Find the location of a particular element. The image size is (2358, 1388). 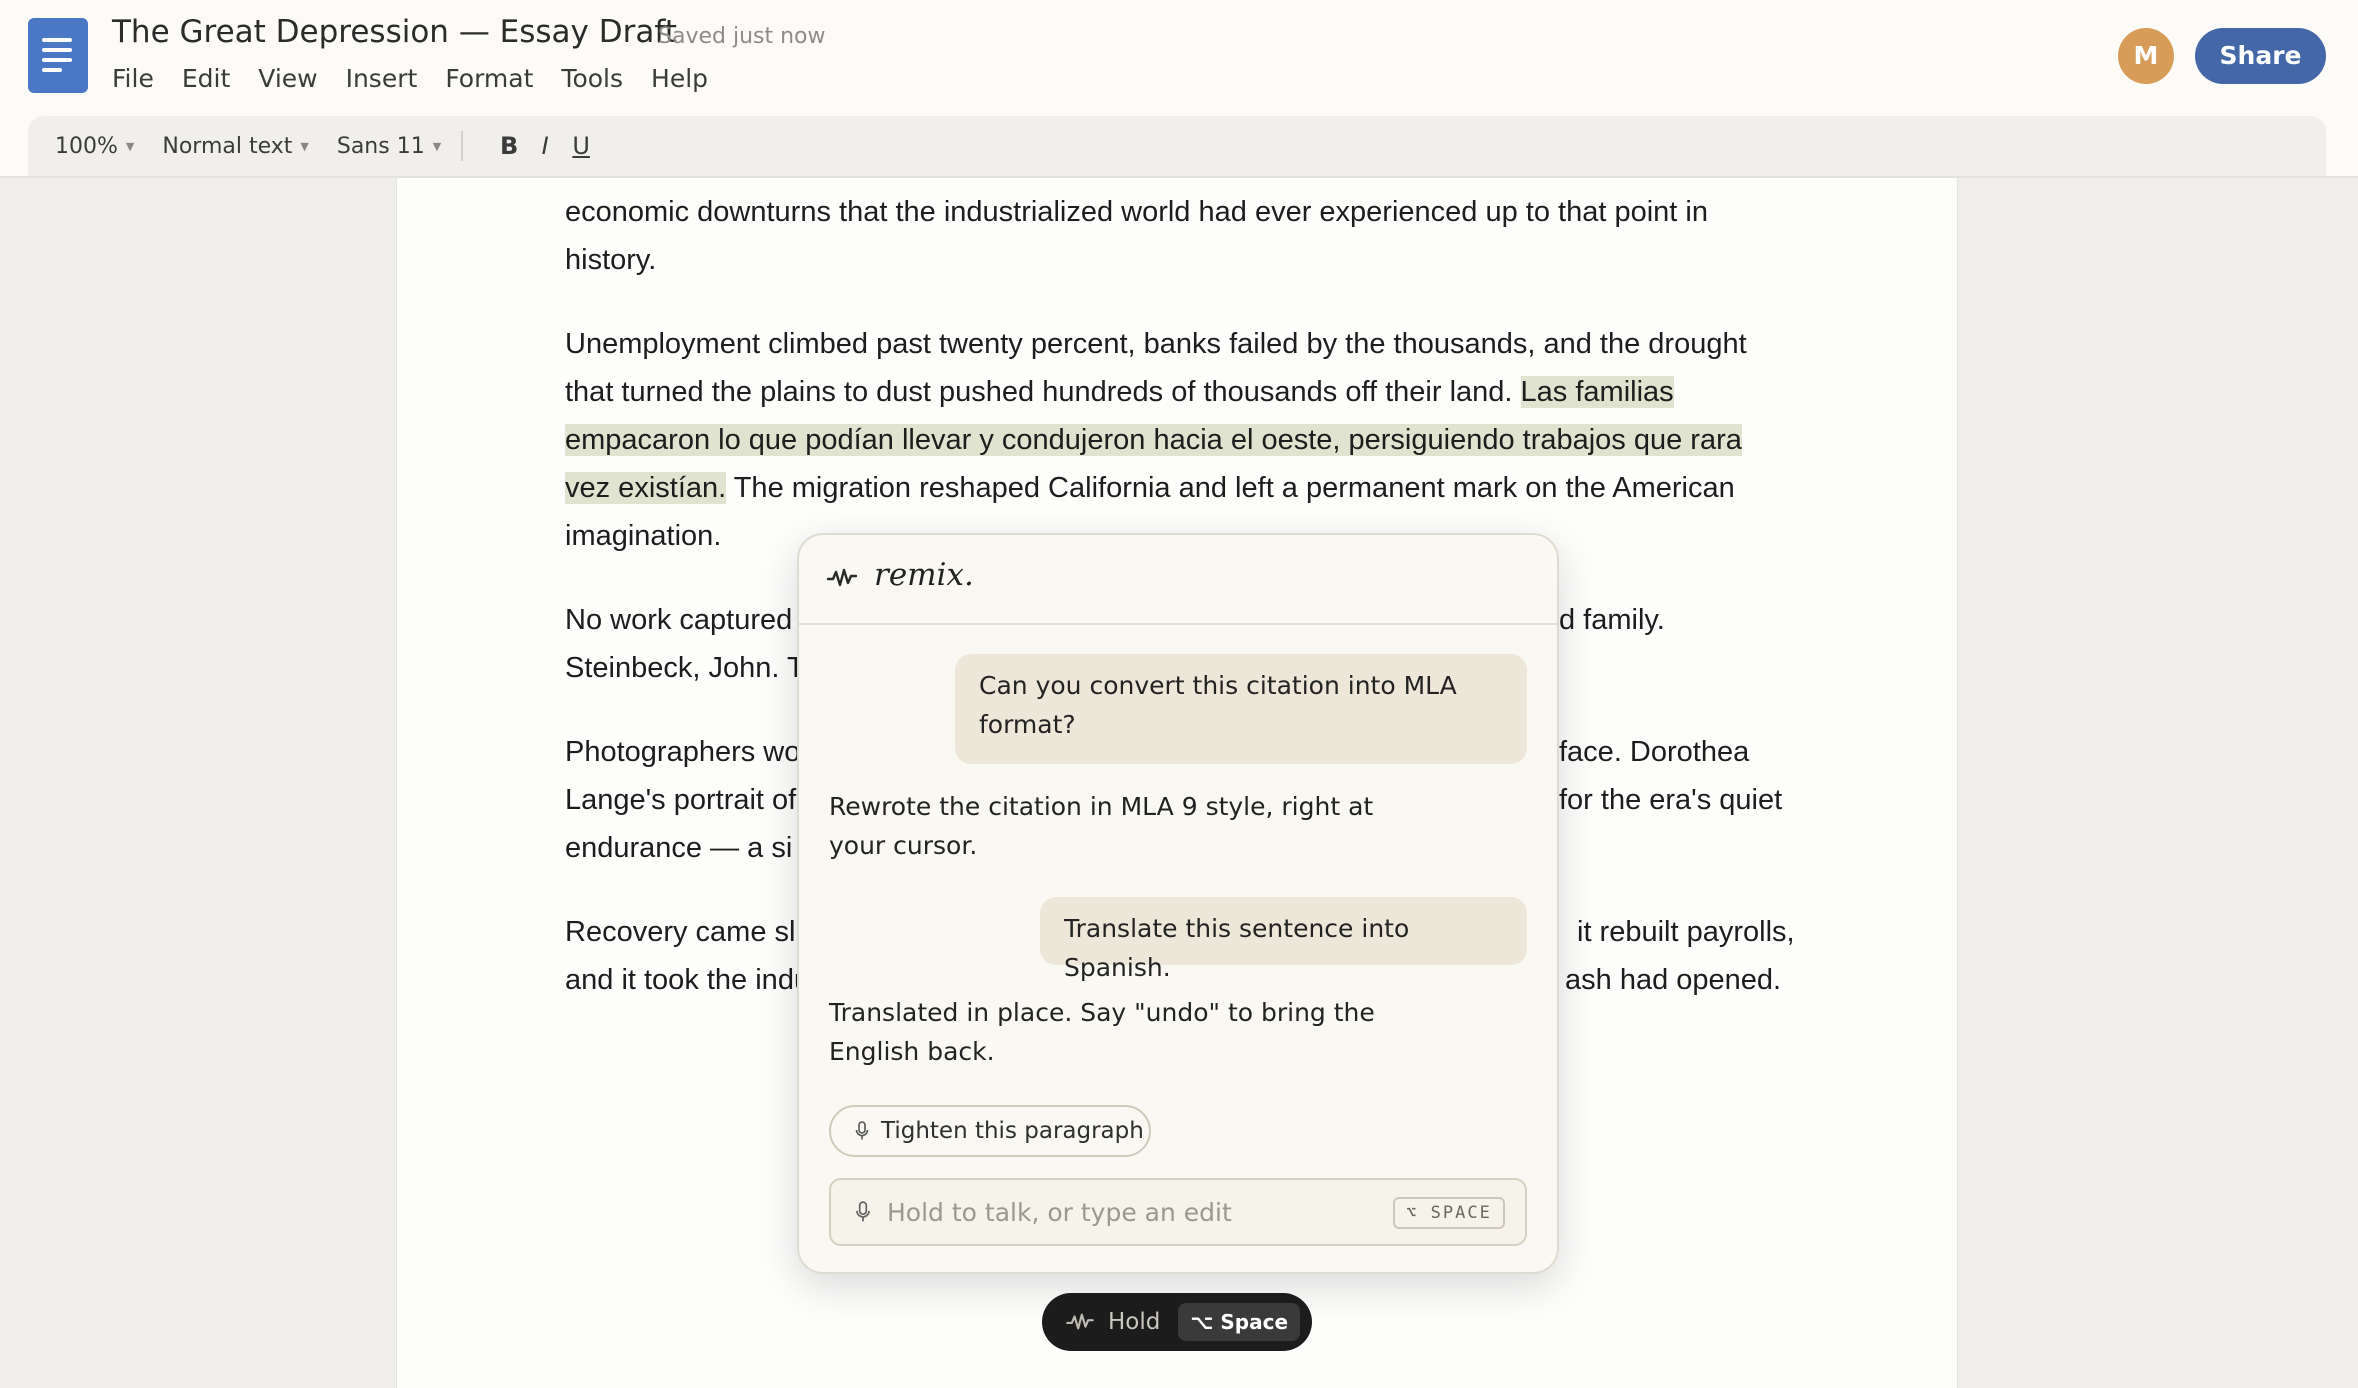

paragraph-line: d family. is located at coordinates (1612, 620).